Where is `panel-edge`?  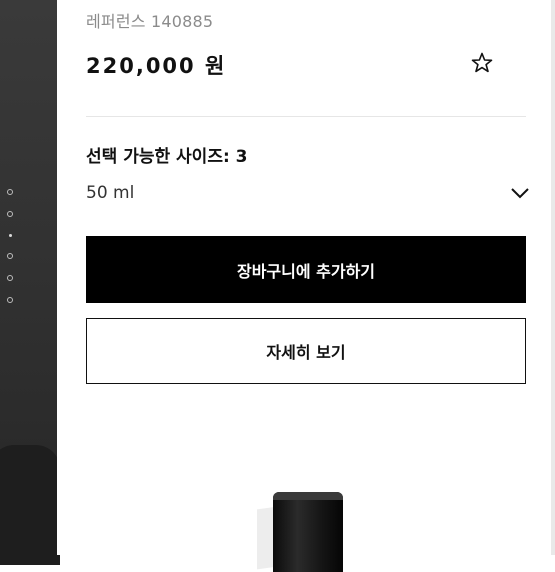 panel-edge is located at coordinates (553, 277).